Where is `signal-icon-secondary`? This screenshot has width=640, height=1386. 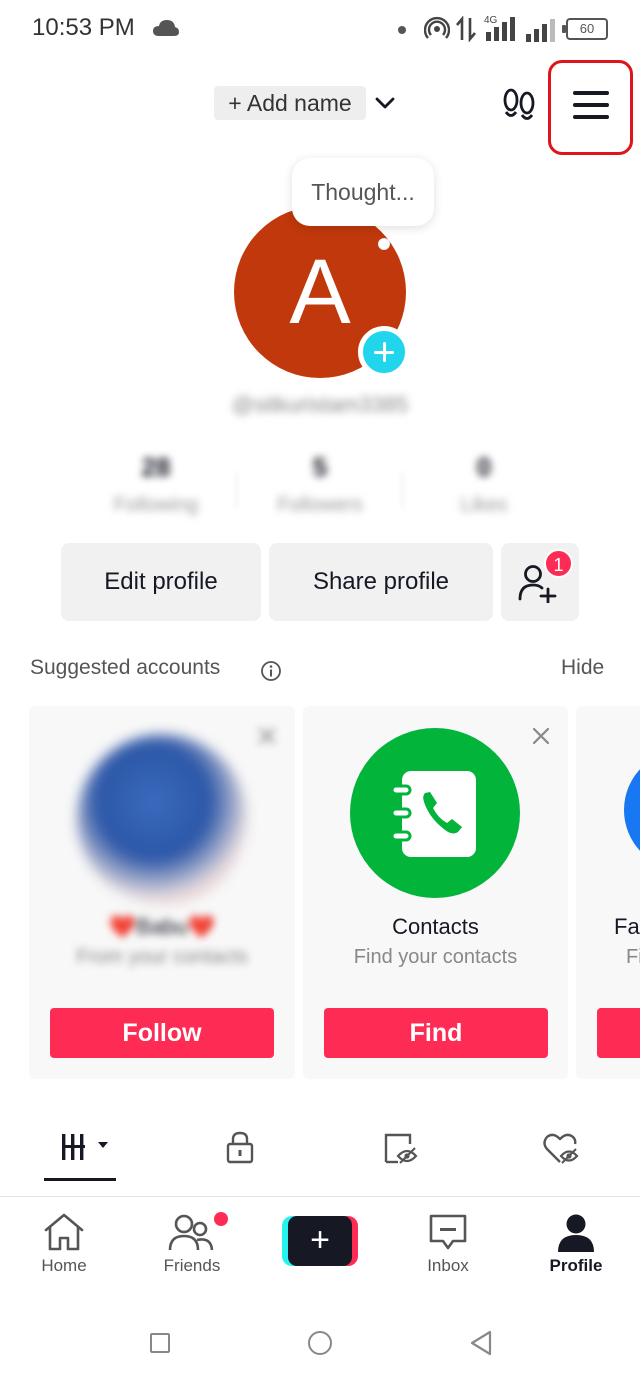 signal-icon-secondary is located at coordinates (540, 30).